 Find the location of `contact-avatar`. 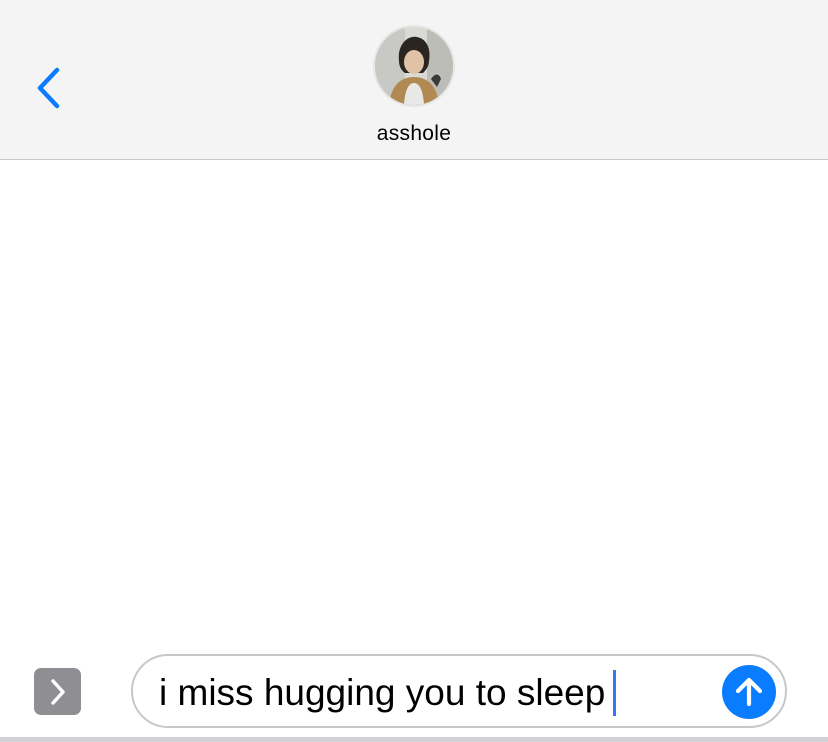

contact-avatar is located at coordinates (414, 66).